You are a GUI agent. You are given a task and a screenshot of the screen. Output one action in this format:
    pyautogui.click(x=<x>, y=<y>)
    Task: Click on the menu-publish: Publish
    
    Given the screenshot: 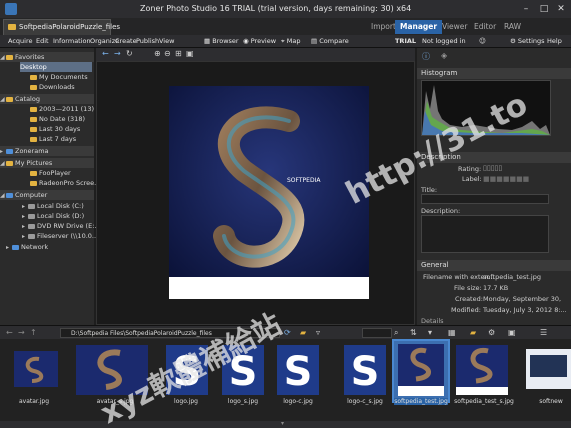 What is the action you would take?
    pyautogui.click(x=147, y=41)
    